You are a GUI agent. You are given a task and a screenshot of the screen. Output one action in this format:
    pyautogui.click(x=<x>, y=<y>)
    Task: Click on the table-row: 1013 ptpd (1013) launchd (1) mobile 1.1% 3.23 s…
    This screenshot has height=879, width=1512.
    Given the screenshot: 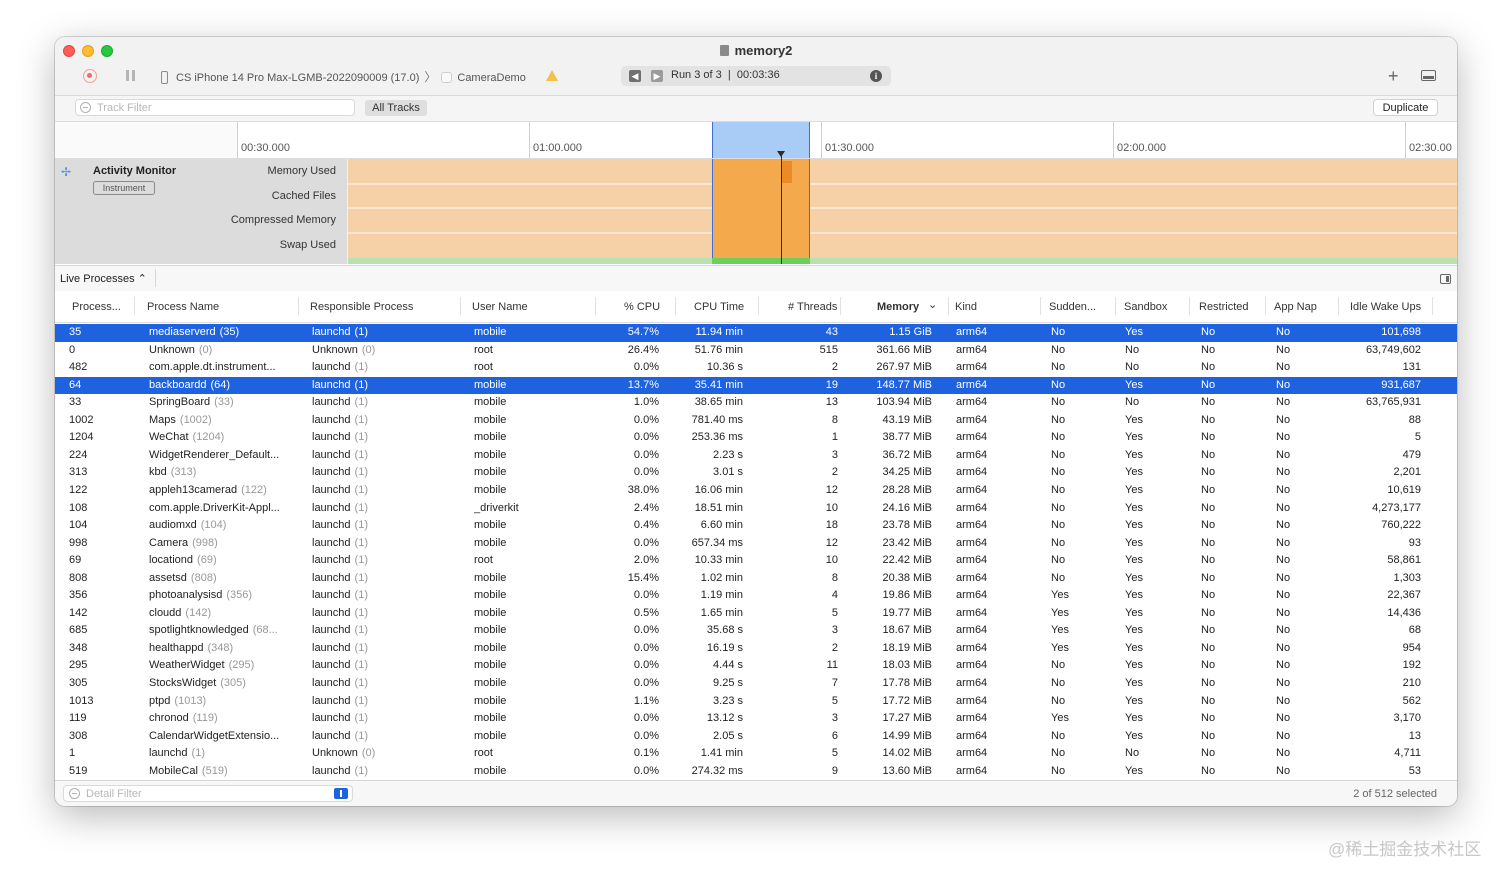 What is the action you would take?
    pyautogui.click(x=756, y=702)
    